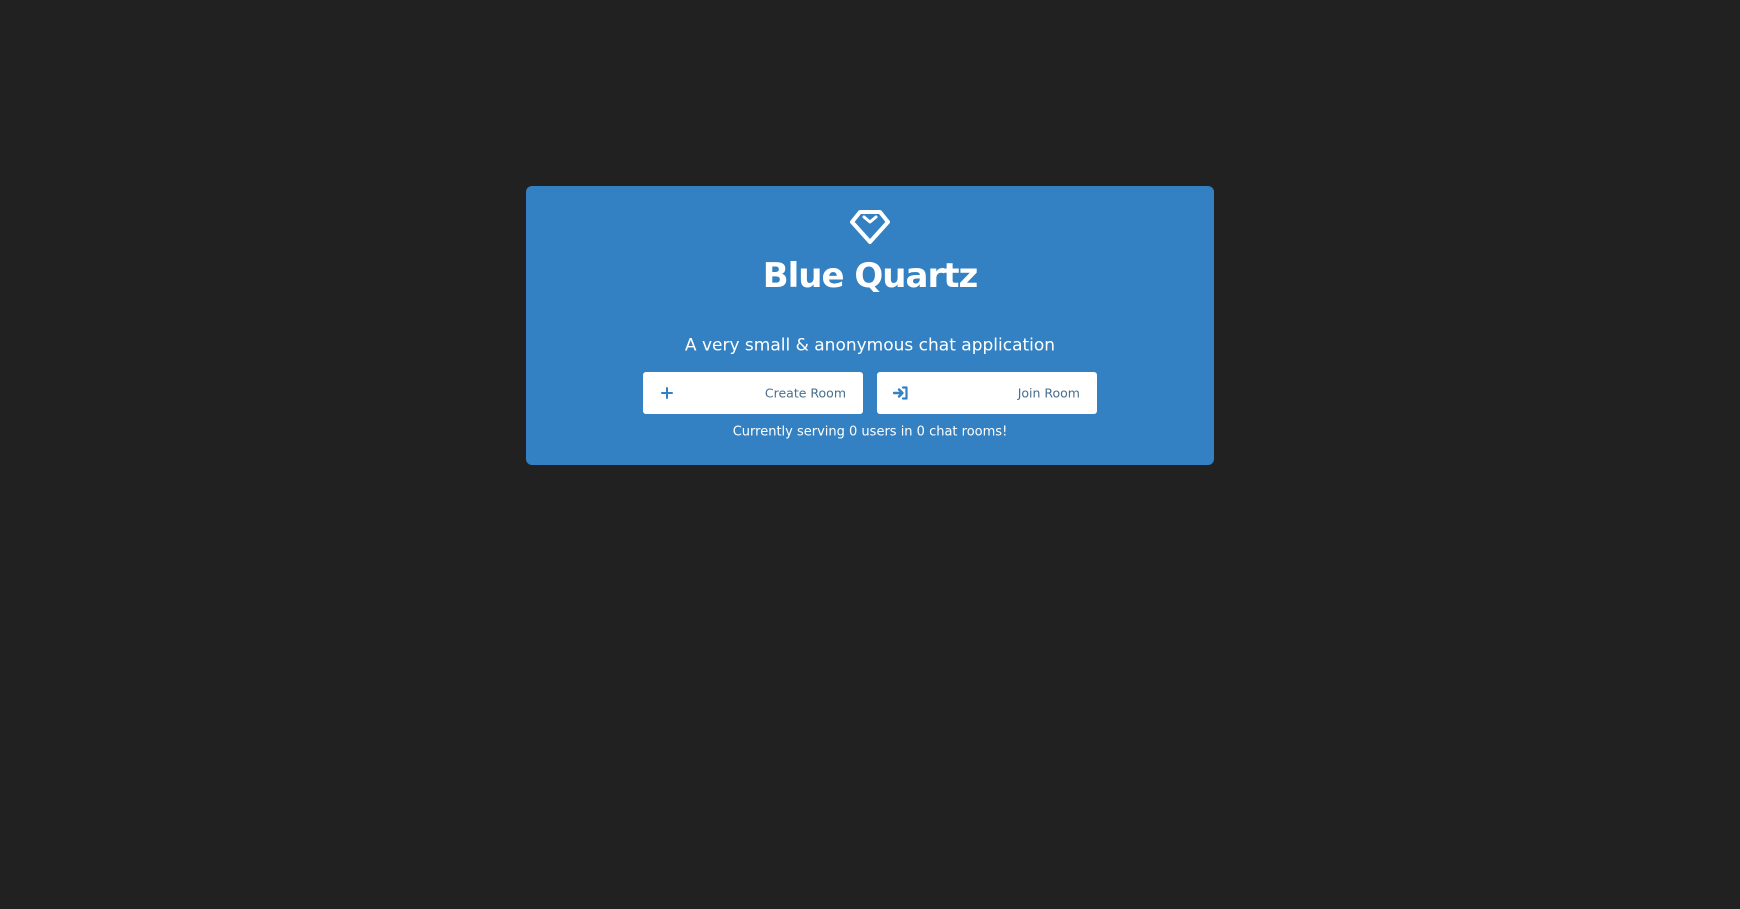 This screenshot has width=1740, height=909. Describe the element at coordinates (900, 393) in the screenshot. I see `sign-in-icon` at that location.